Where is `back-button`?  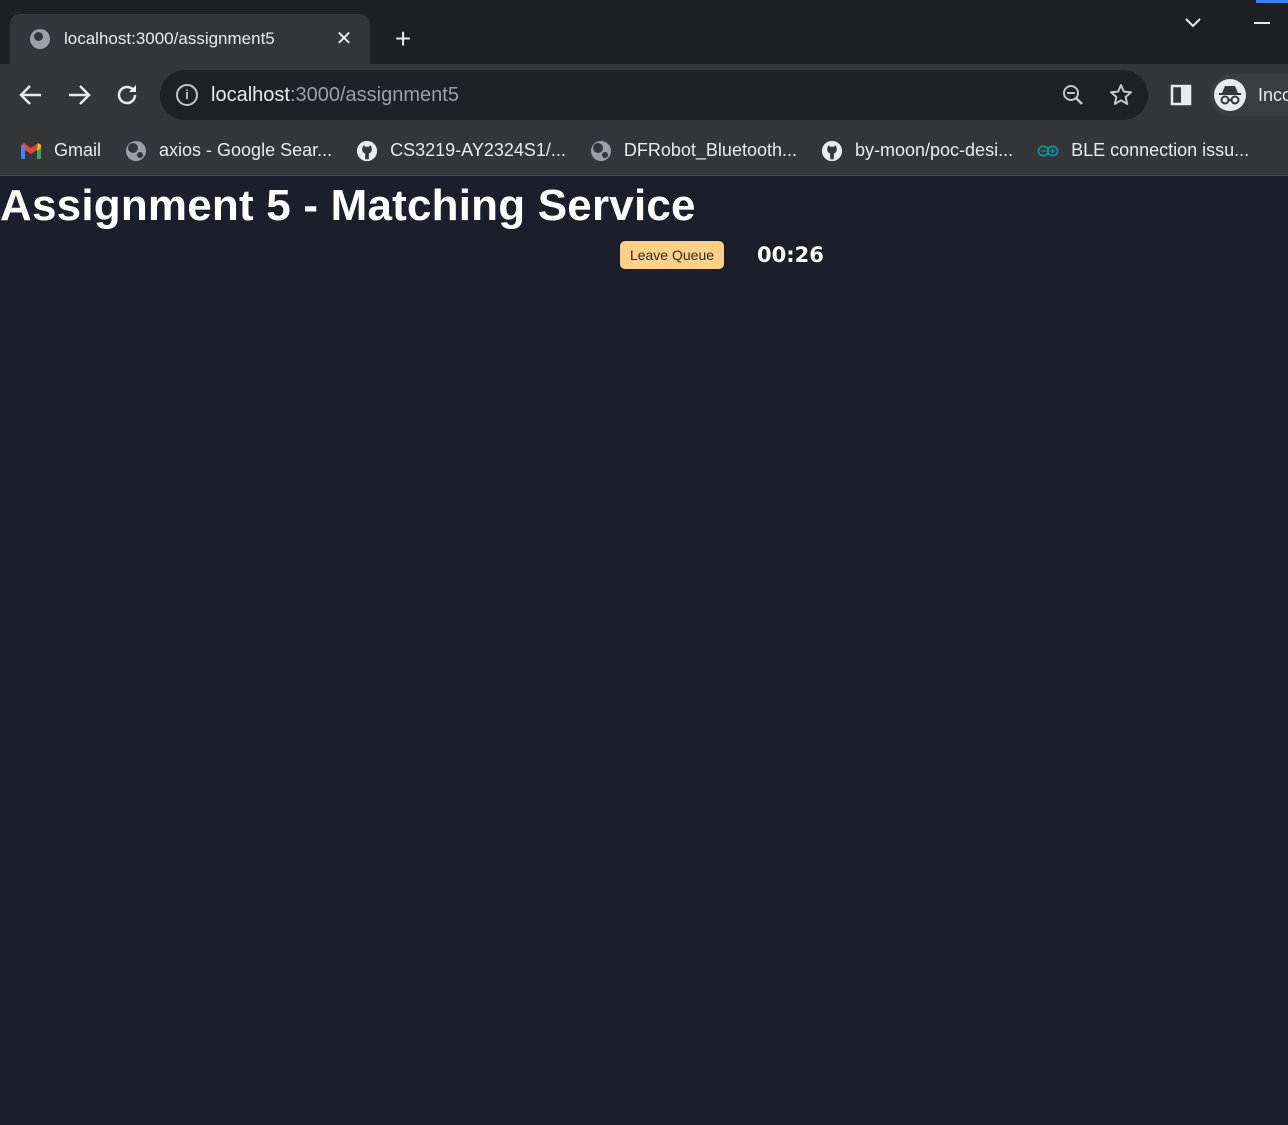 back-button is located at coordinates (31, 95).